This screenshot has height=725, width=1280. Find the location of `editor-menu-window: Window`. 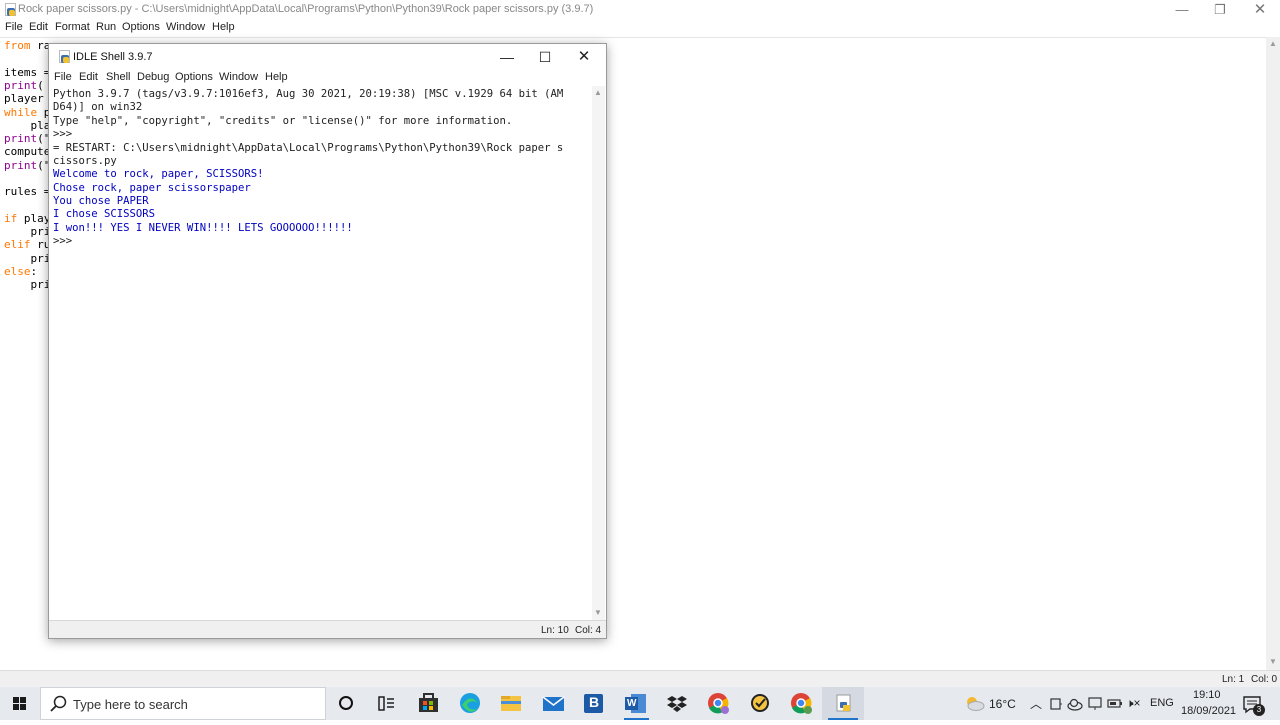

editor-menu-window: Window is located at coordinates (185, 27).